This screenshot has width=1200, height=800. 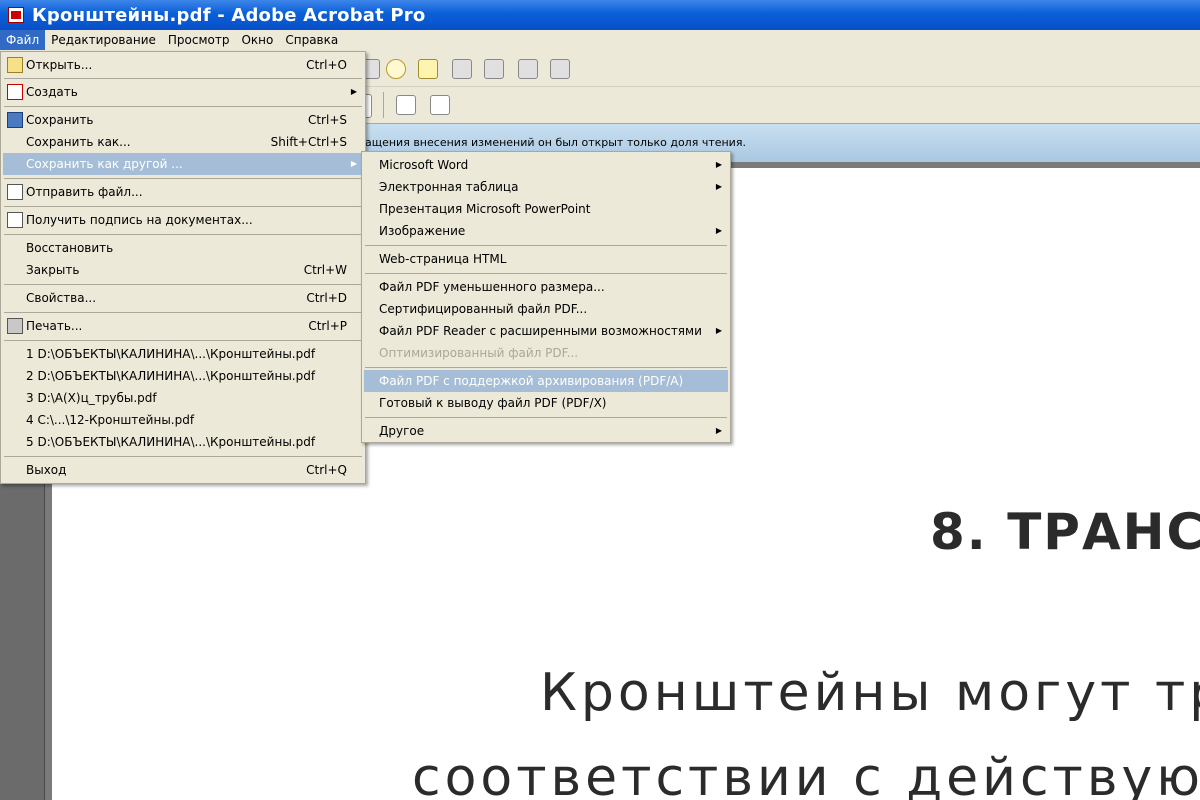 I want to click on envelope-icon, so click(x=15, y=192).